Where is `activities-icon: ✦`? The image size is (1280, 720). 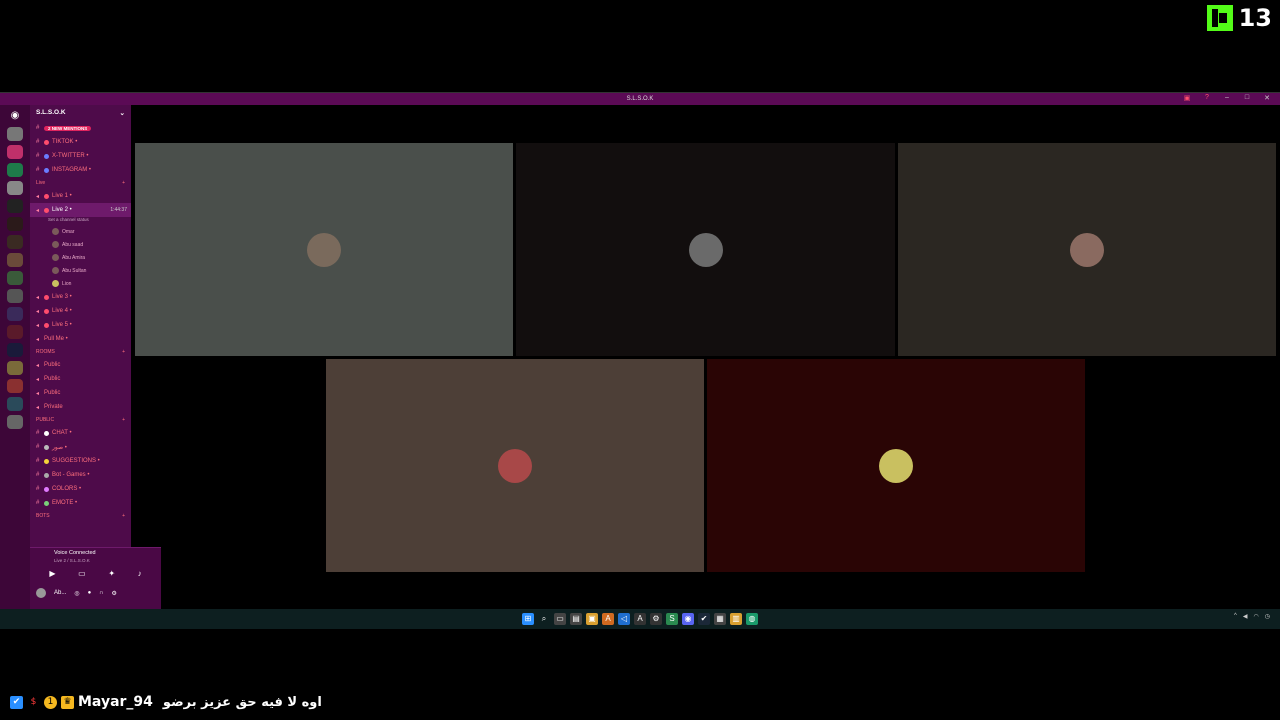
activities-icon: ✦ is located at coordinates (111, 573).